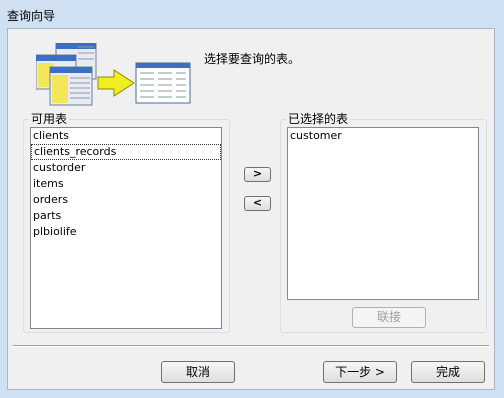 The image size is (504, 398). I want to click on list-item: clients_records, so click(126, 152).